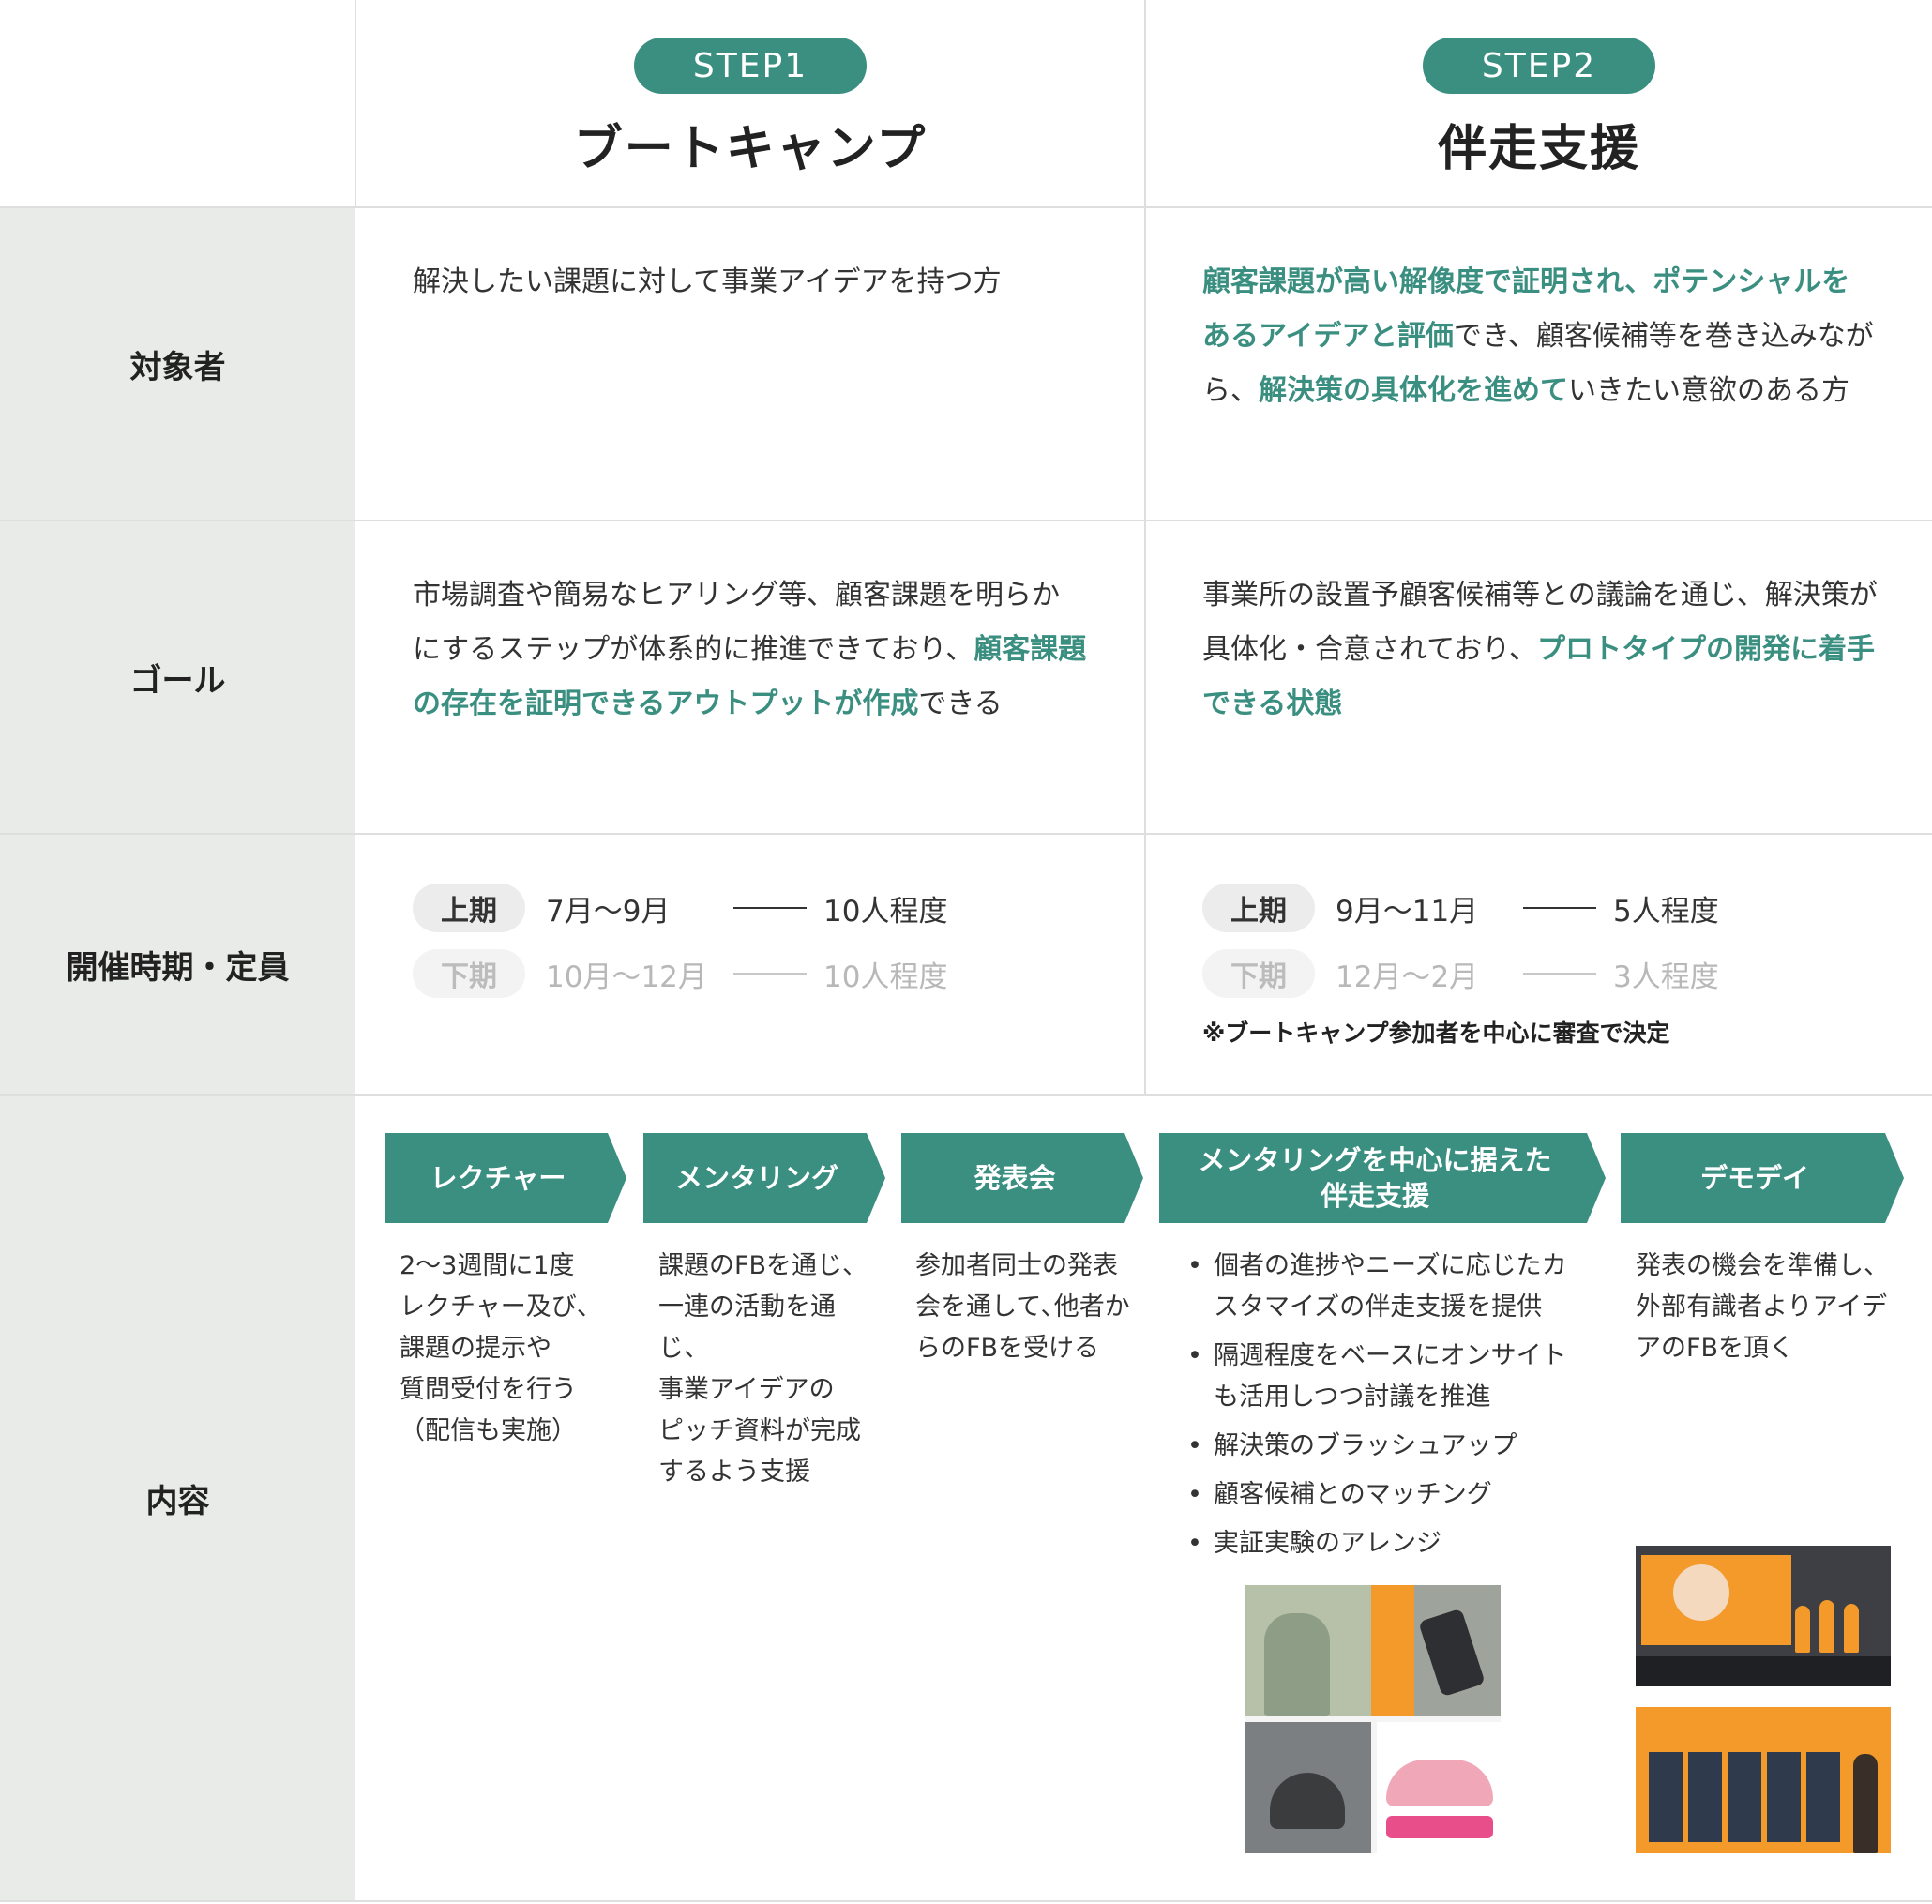 The image size is (1932, 1904). What do you see at coordinates (1387, 1543) in the screenshot?
I see `list-item: 実証実験のアレンジ` at bounding box center [1387, 1543].